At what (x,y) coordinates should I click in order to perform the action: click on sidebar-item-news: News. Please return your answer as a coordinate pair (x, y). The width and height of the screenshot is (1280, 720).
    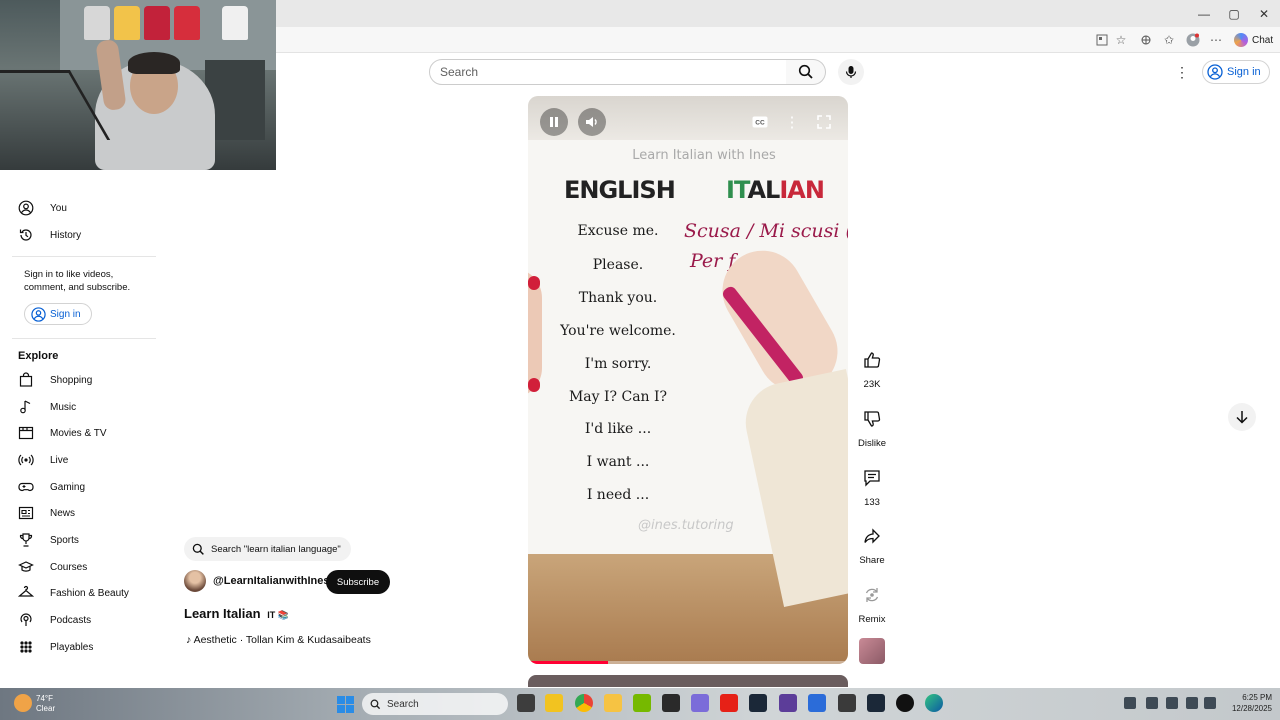
    Looking at the image, I should click on (46, 513).